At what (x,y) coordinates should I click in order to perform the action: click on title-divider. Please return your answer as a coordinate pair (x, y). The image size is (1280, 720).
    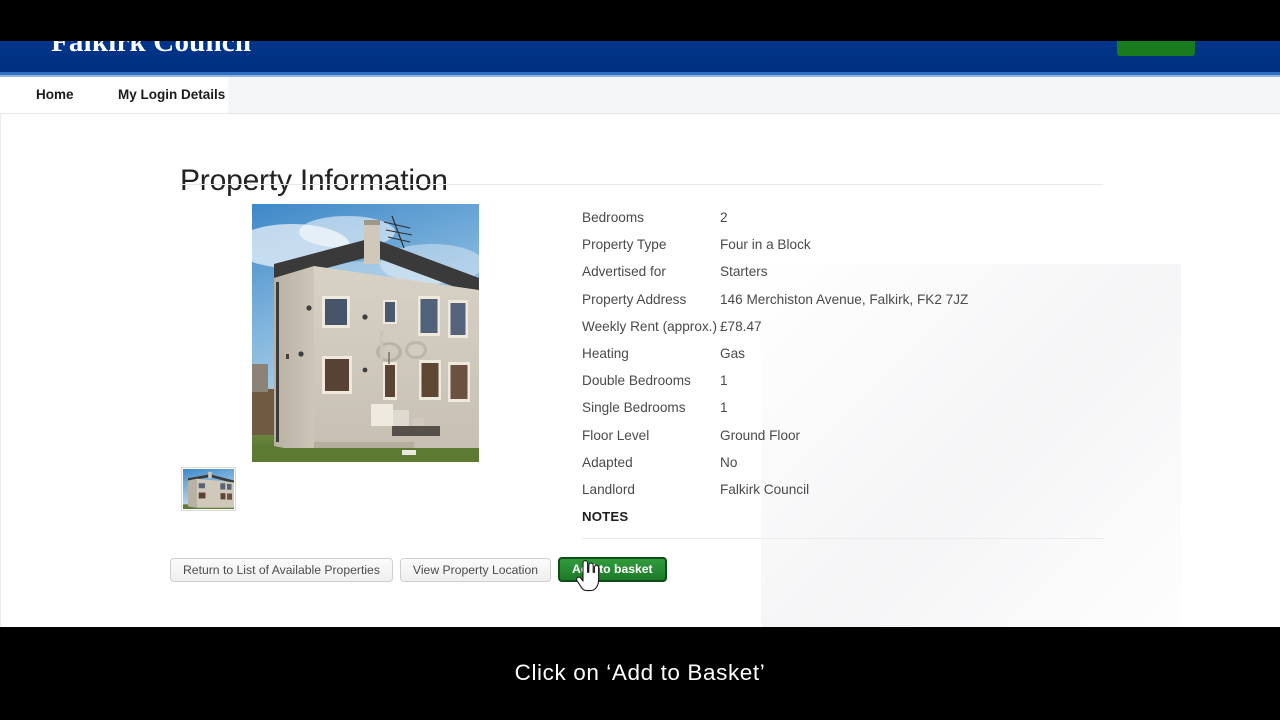
    Looking at the image, I should click on (641, 184).